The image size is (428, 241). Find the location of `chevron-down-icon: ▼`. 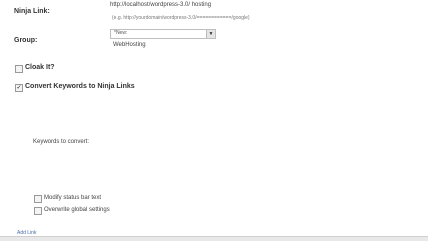

chevron-down-icon: ▼ is located at coordinates (210, 34).